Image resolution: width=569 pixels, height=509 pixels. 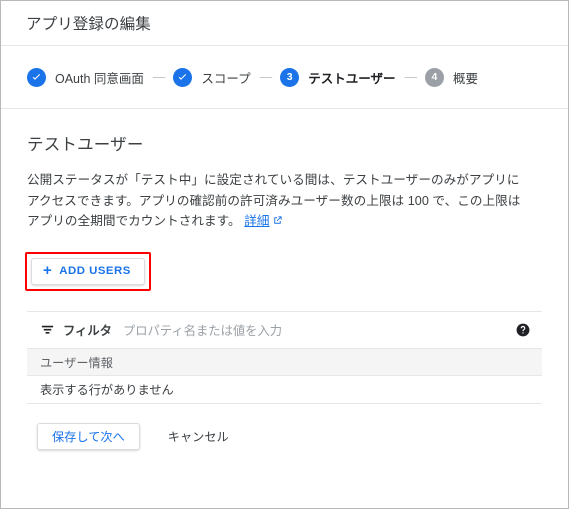 What do you see at coordinates (451, 77) in the screenshot?
I see `step-summary: 4 概要` at bounding box center [451, 77].